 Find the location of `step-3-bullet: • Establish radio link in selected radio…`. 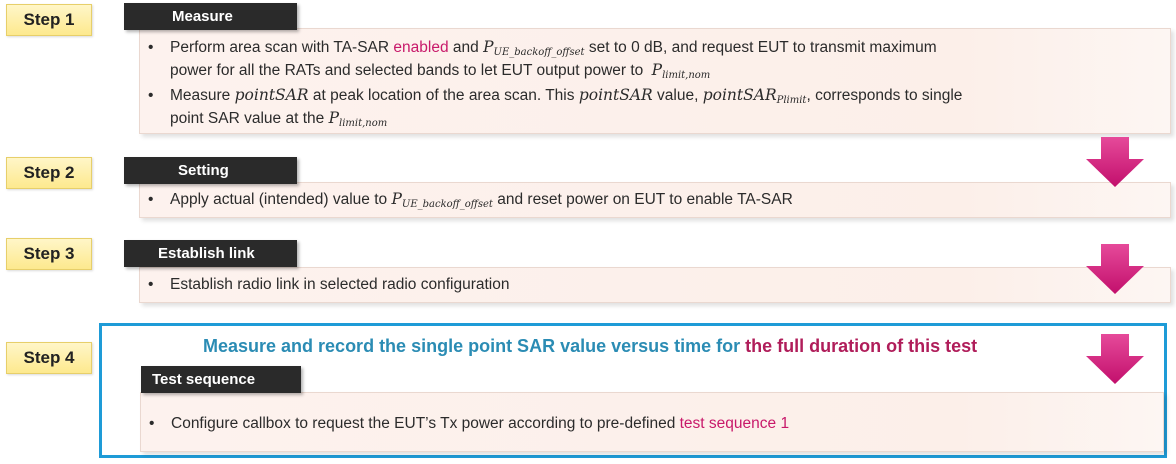

step-3-bullet: • Establish radio link in selected radio… is located at coordinates (329, 284).